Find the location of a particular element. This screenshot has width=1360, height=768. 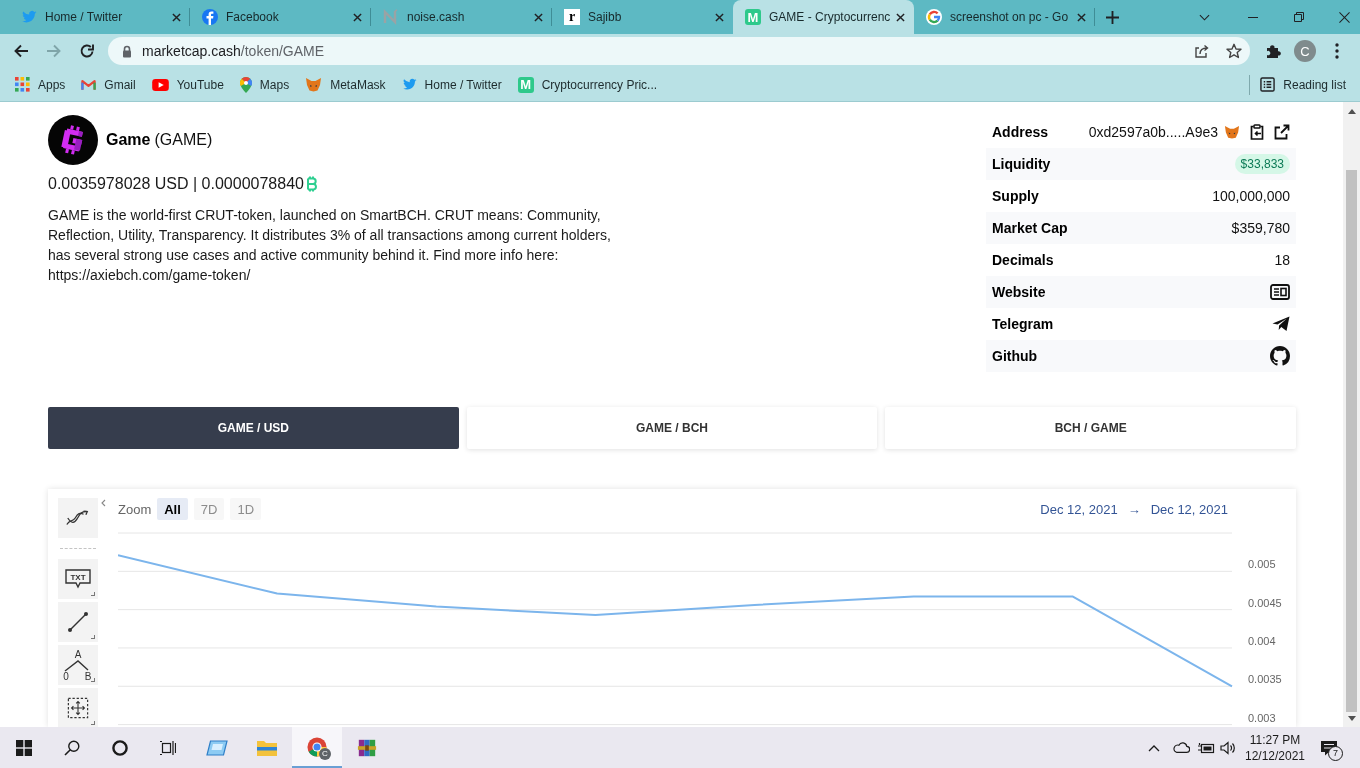

restore-icon is located at coordinates (1299, 17).